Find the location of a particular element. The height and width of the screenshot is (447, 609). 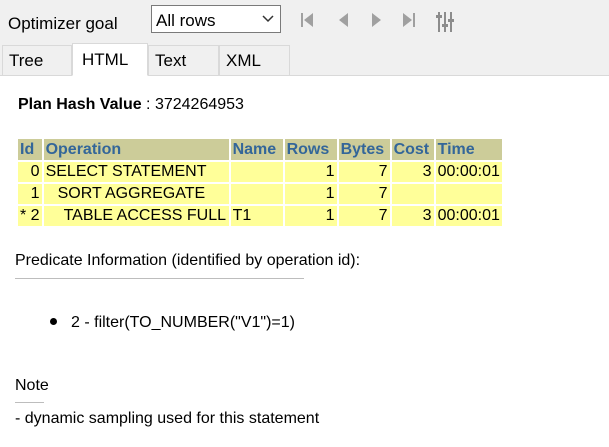

cell-id: * 2 is located at coordinates (30, 216).